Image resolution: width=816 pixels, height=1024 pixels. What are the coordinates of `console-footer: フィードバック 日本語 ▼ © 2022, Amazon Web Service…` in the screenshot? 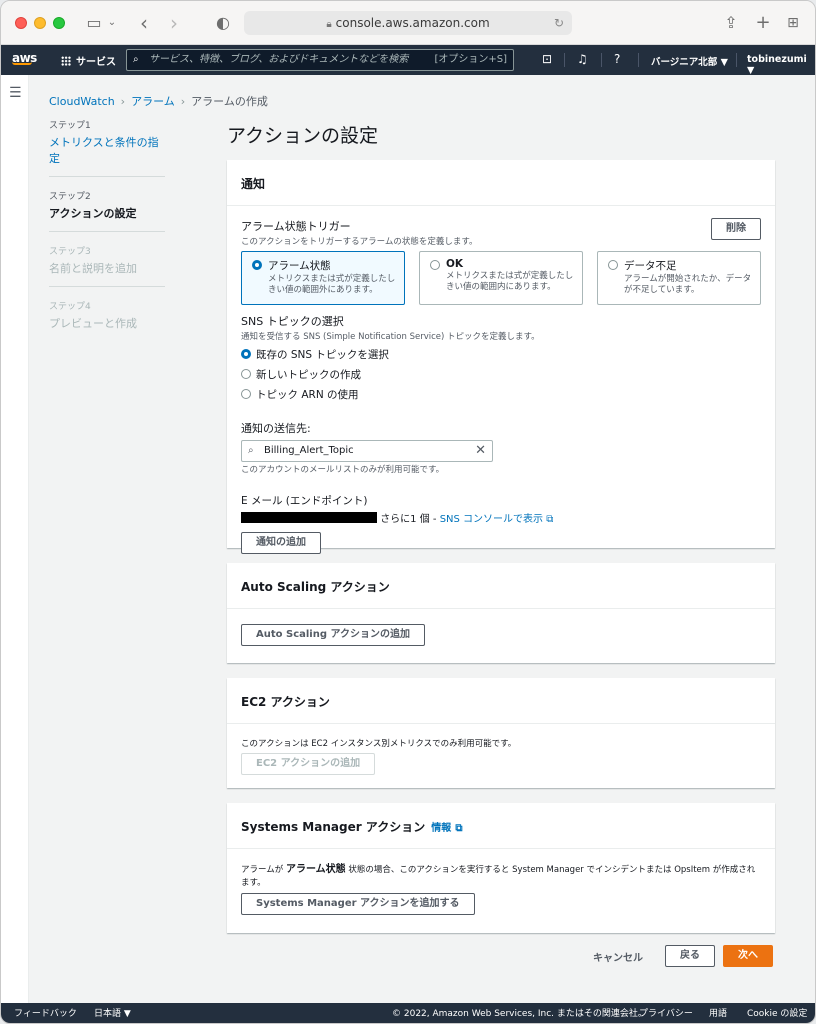 It's located at (408, 1013).